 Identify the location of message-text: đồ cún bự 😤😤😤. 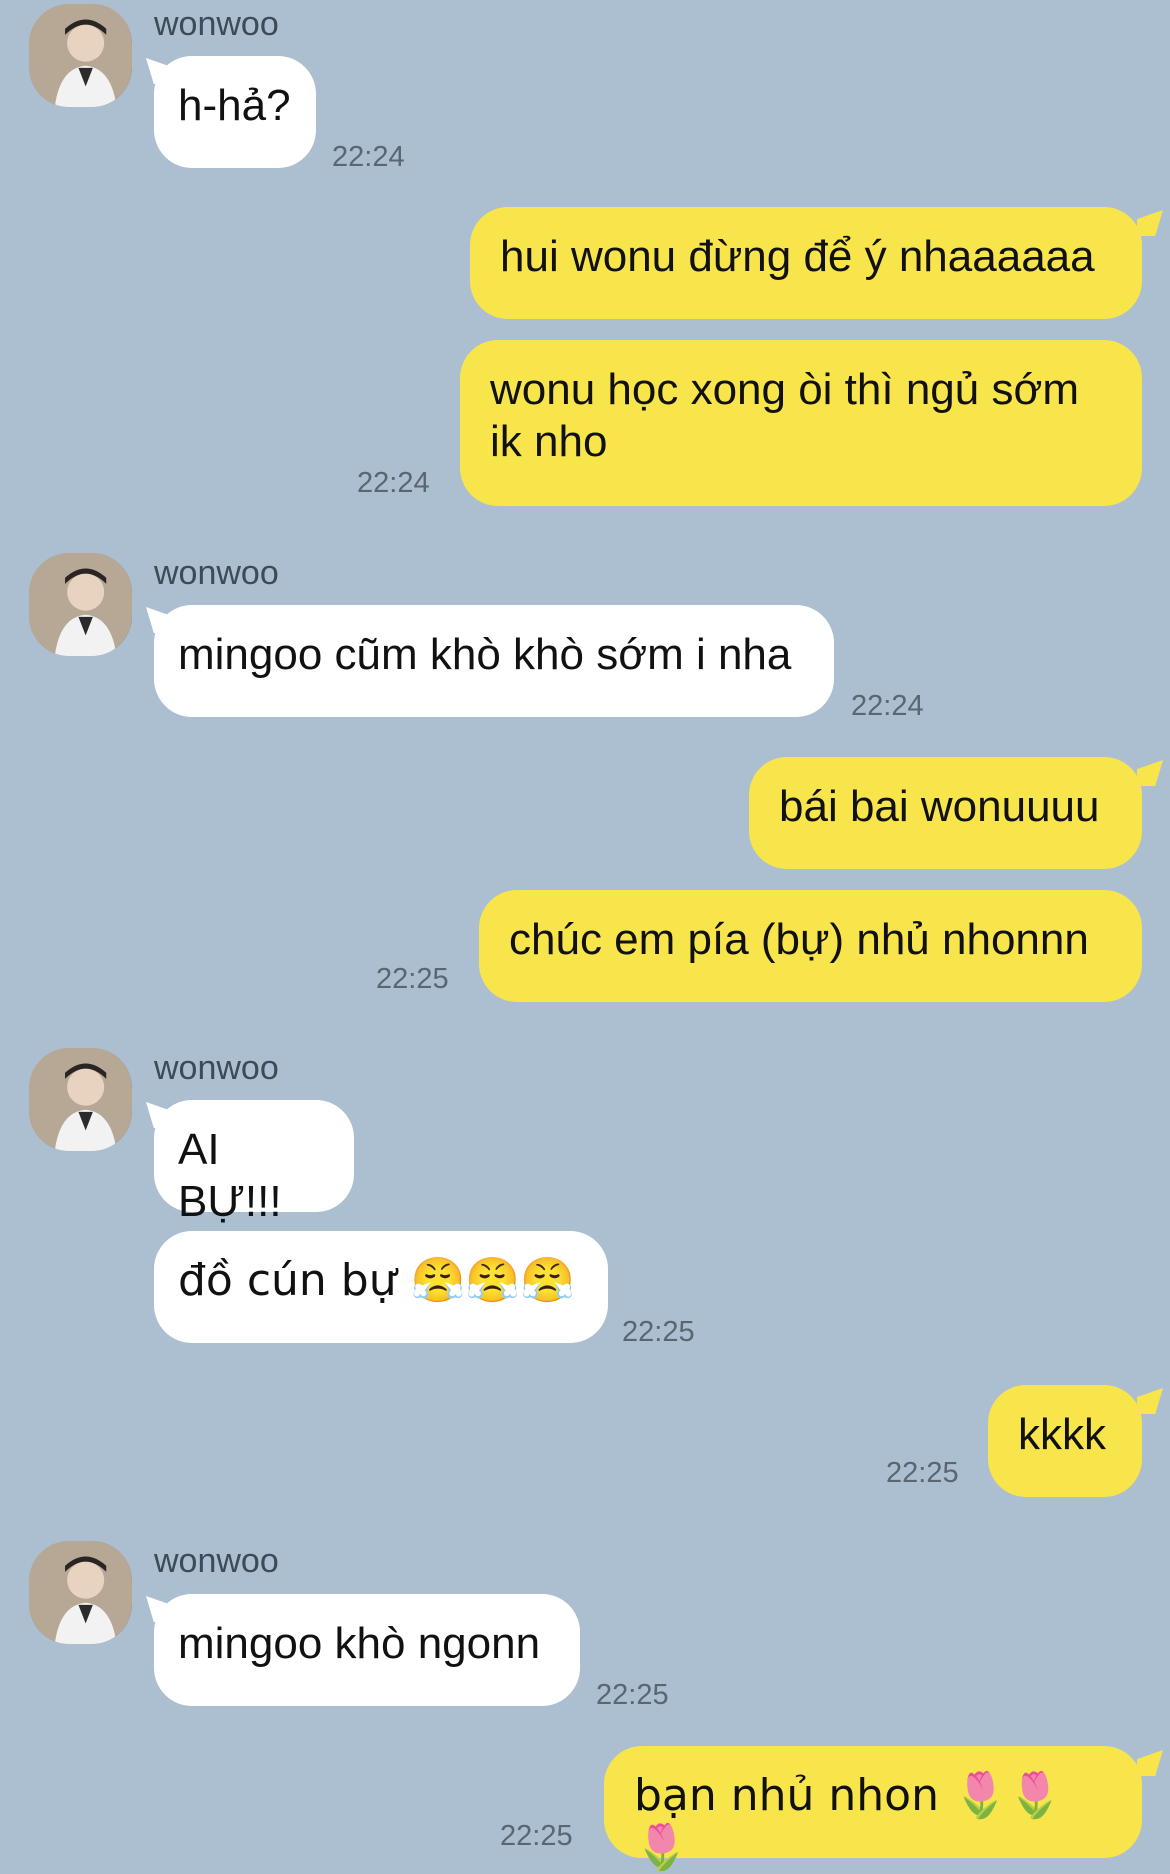
(376, 1280).